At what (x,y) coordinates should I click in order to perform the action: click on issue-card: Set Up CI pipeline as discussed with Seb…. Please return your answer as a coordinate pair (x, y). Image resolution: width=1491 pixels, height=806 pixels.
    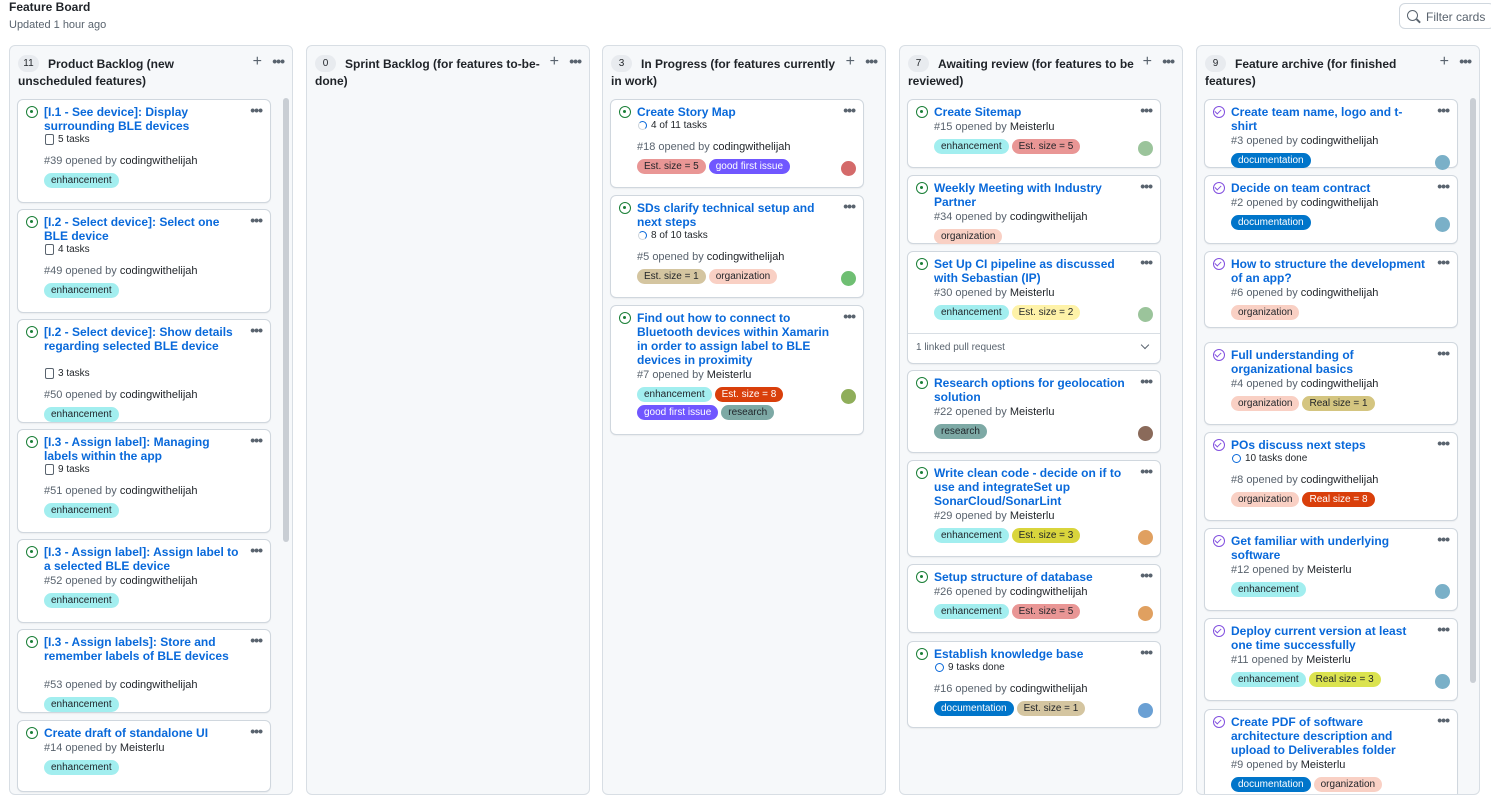
    Looking at the image, I should click on (1034, 307).